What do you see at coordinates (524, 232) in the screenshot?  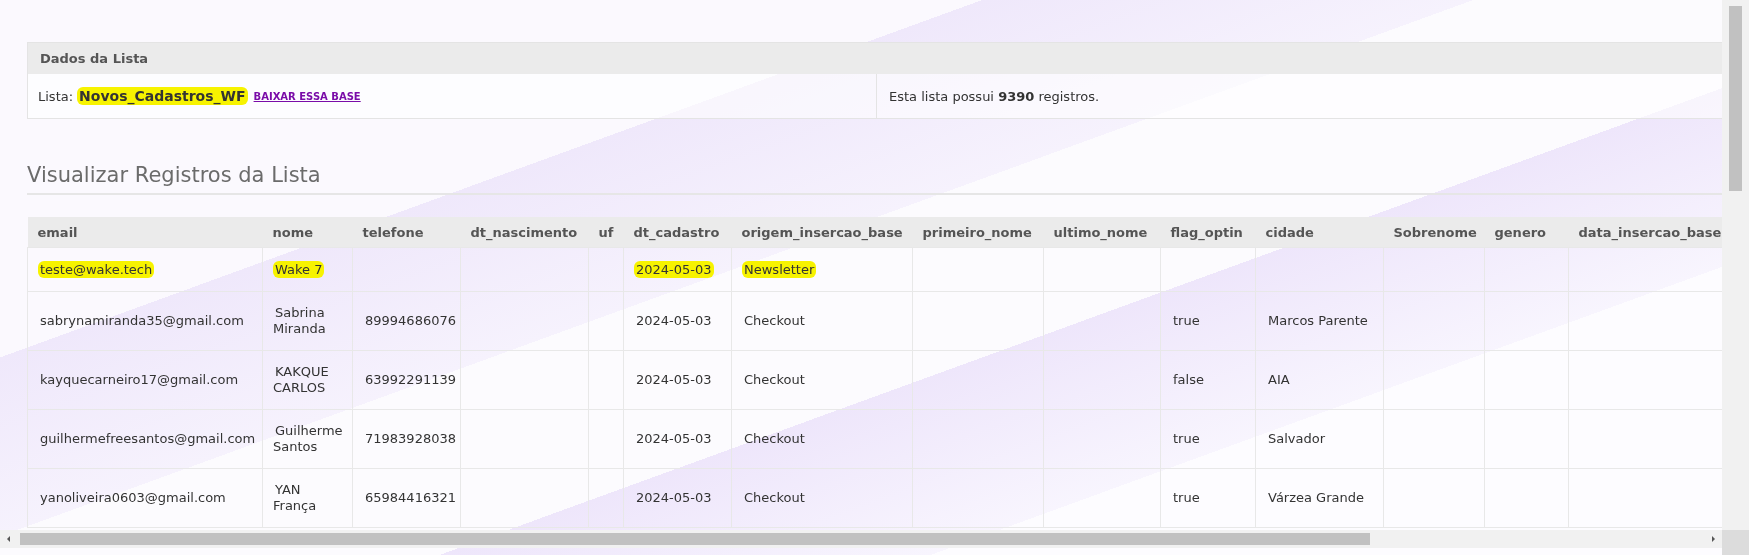 I see `column-header: dt_nascimento` at bounding box center [524, 232].